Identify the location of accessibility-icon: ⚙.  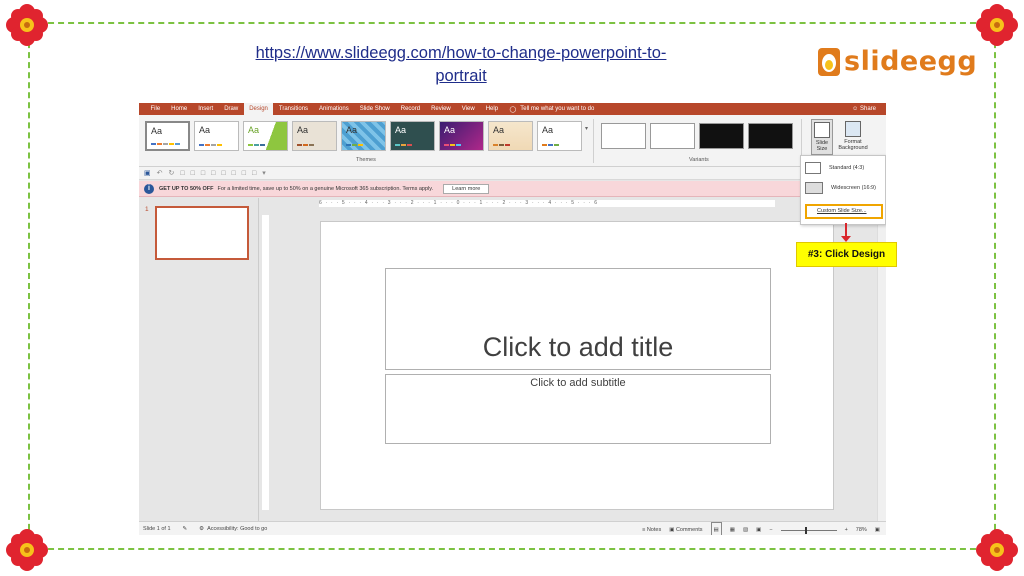
(201, 529).